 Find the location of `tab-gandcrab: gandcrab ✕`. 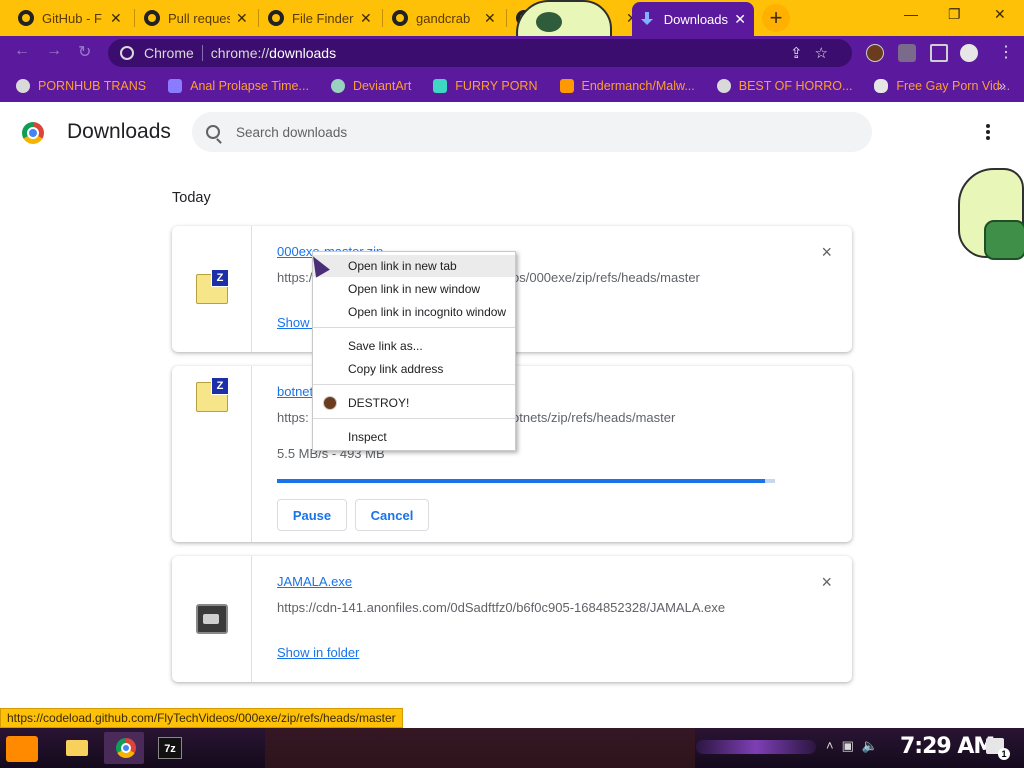

tab-gandcrab: gandcrab ✕ is located at coordinates (444, 18).